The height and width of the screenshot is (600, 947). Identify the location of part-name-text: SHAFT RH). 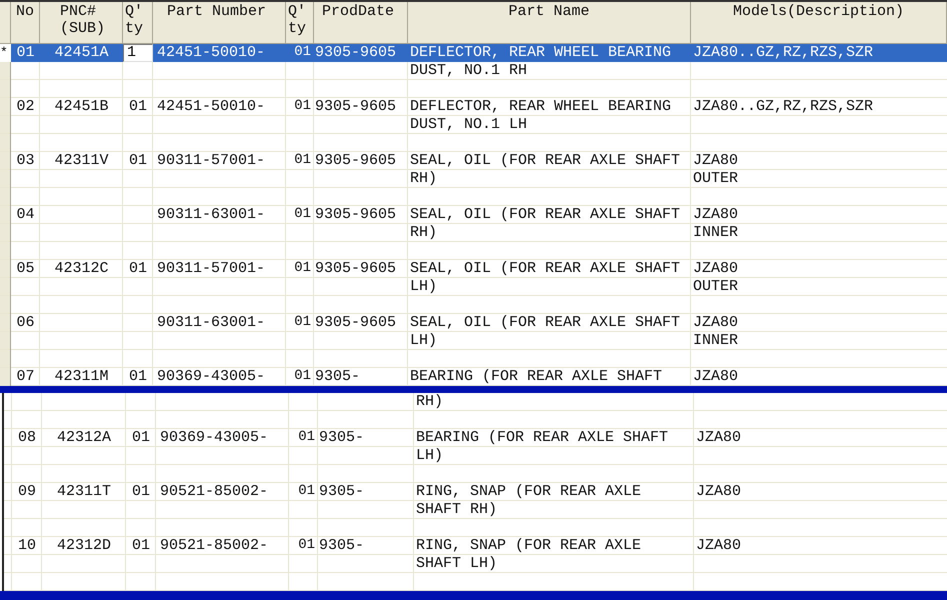
(457, 509).